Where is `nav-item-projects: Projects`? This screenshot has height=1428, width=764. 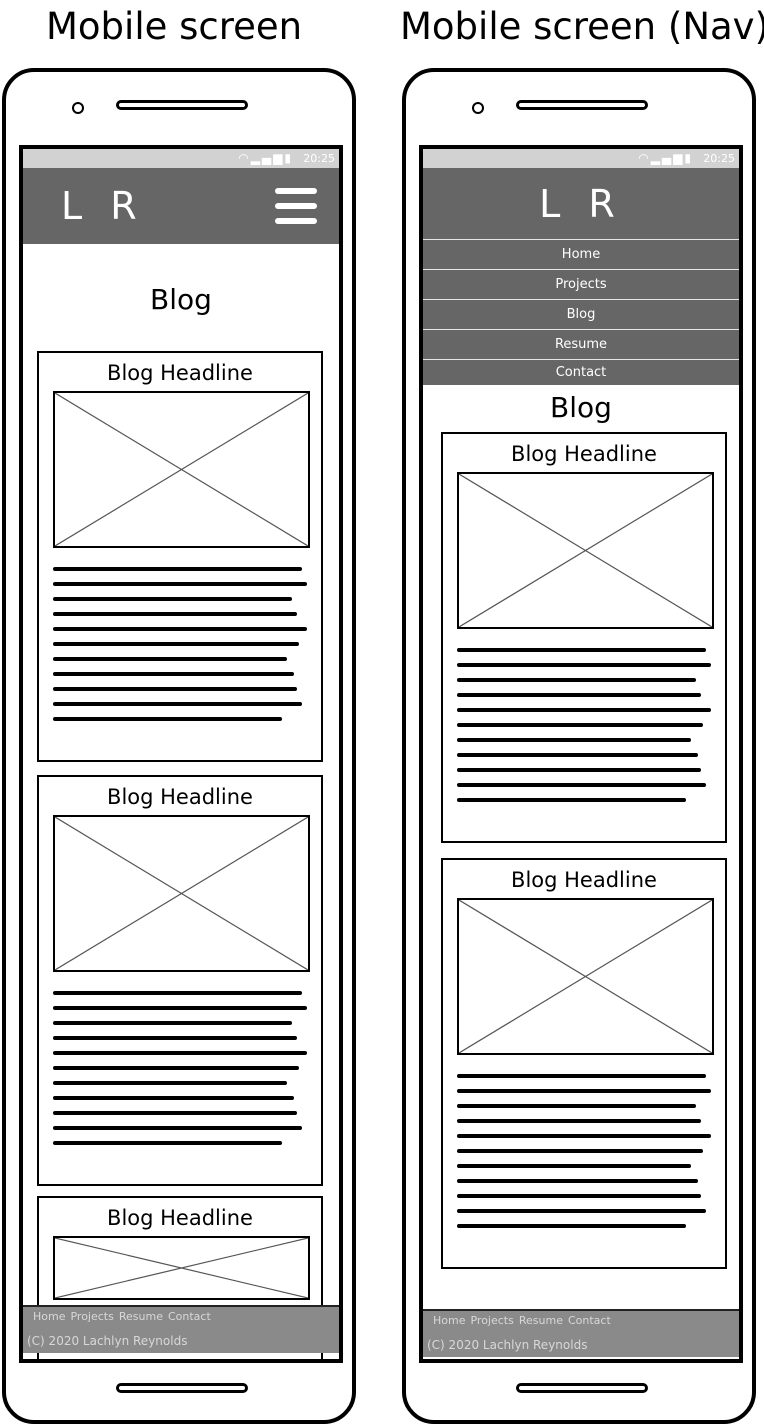
nav-item-projects: Projects is located at coordinates (581, 284).